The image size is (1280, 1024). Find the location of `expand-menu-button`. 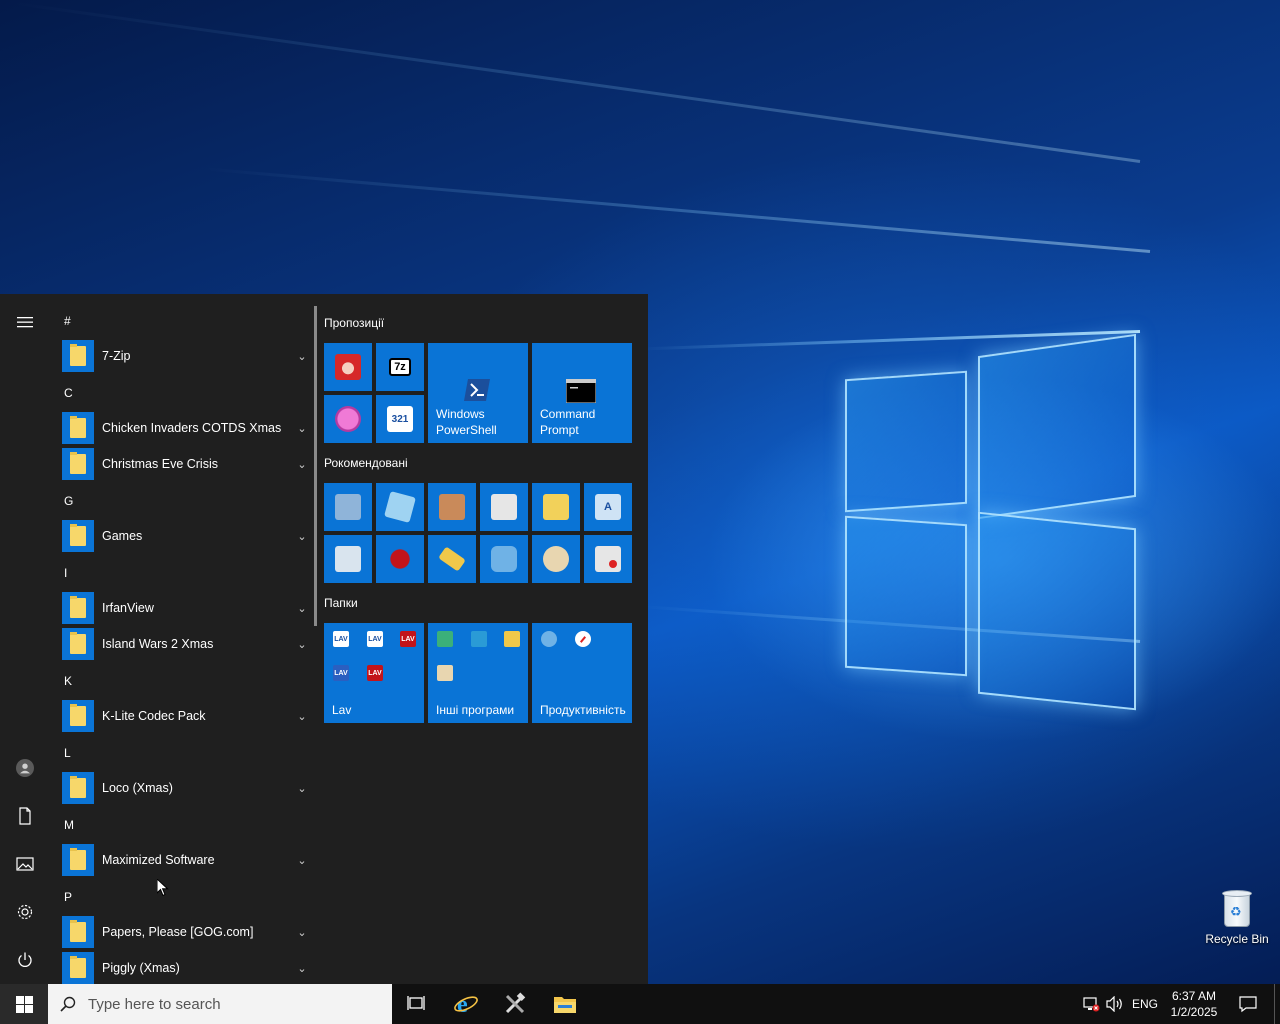

expand-menu-button is located at coordinates (25, 322).